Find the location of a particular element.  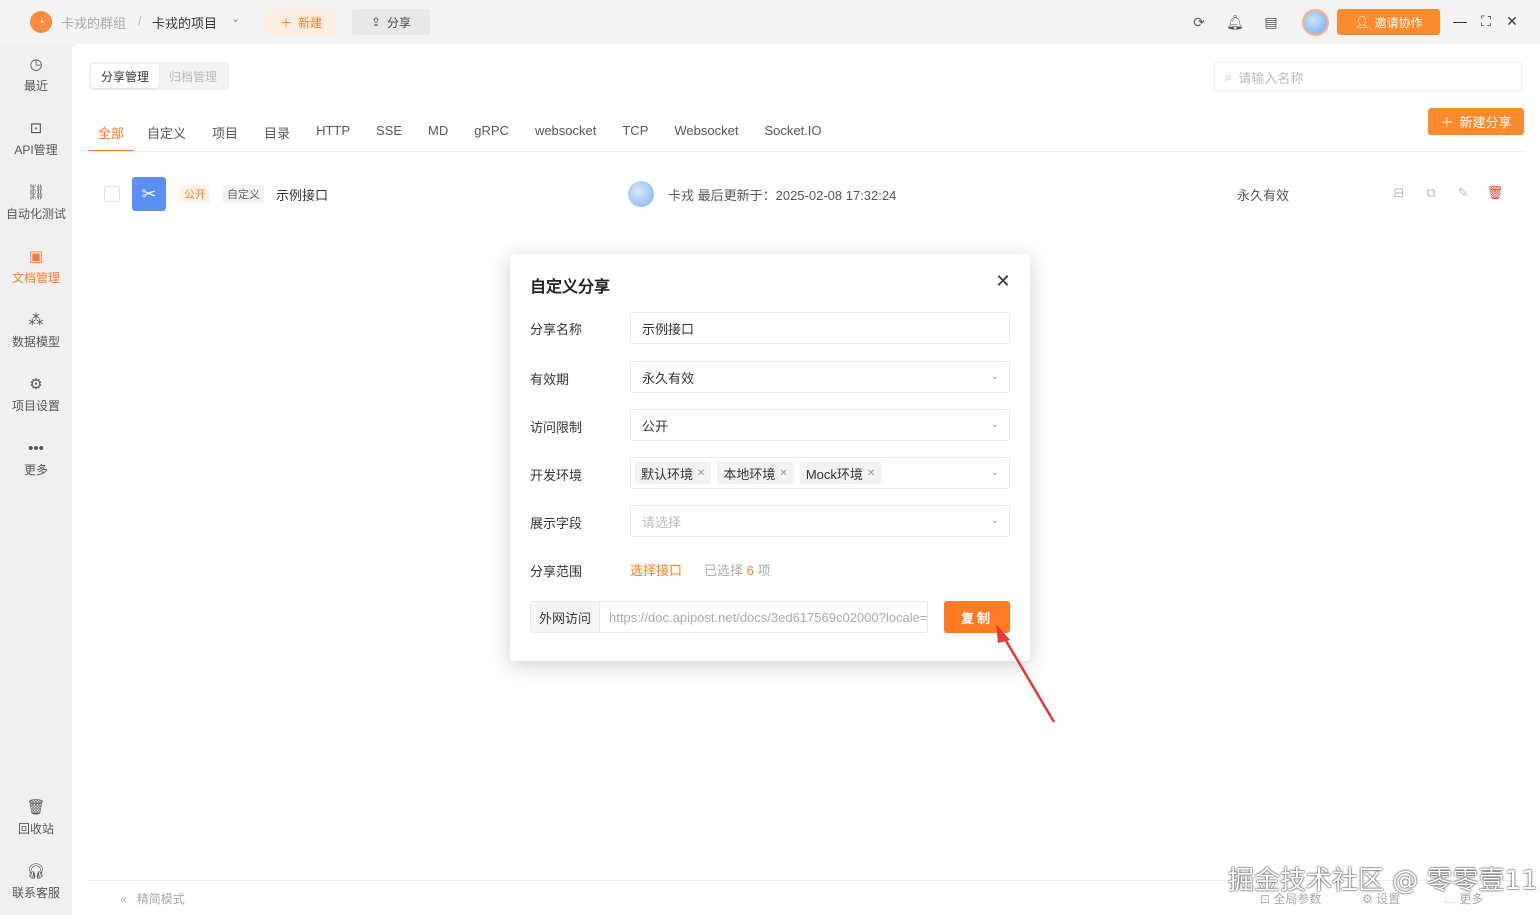

env-multiselect: 默认环境 ✕ 本地环境 ✕ Mock环境 ✕ ⌄ is located at coordinates (820, 473).